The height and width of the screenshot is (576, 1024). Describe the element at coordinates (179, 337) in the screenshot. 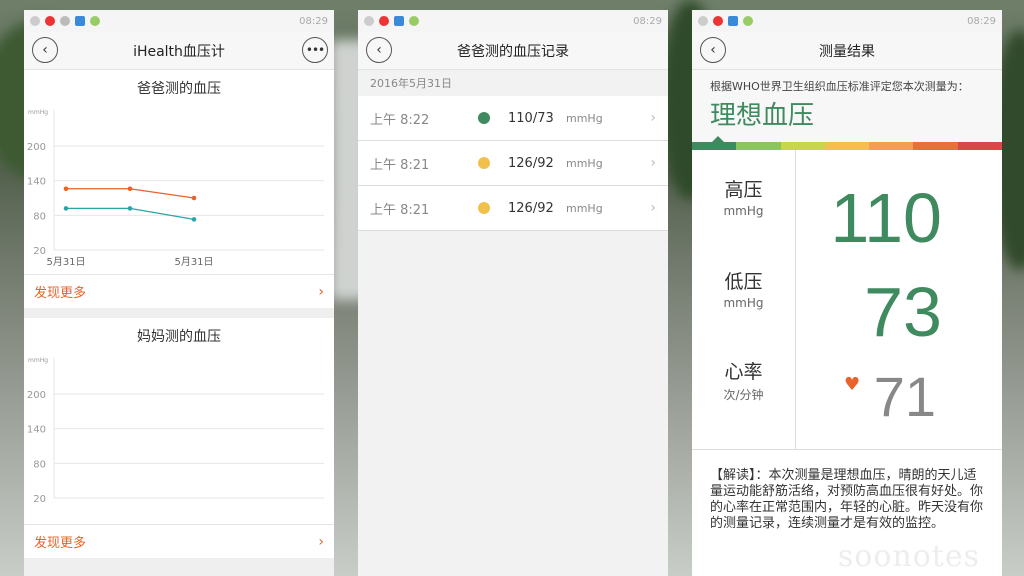

I see `card-title: 妈妈测的血压` at that location.